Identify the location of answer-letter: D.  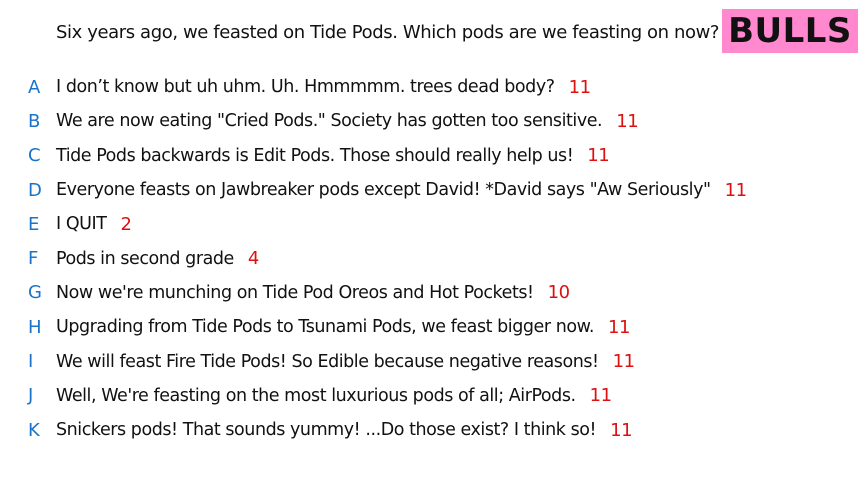
(35, 190).